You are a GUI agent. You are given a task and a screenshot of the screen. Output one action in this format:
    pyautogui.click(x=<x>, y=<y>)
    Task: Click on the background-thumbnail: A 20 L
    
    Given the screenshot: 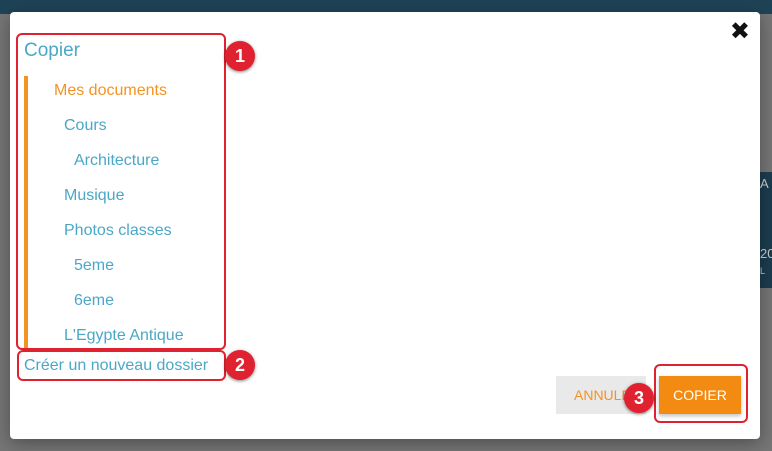 What is the action you would take?
    pyautogui.click(x=765, y=230)
    